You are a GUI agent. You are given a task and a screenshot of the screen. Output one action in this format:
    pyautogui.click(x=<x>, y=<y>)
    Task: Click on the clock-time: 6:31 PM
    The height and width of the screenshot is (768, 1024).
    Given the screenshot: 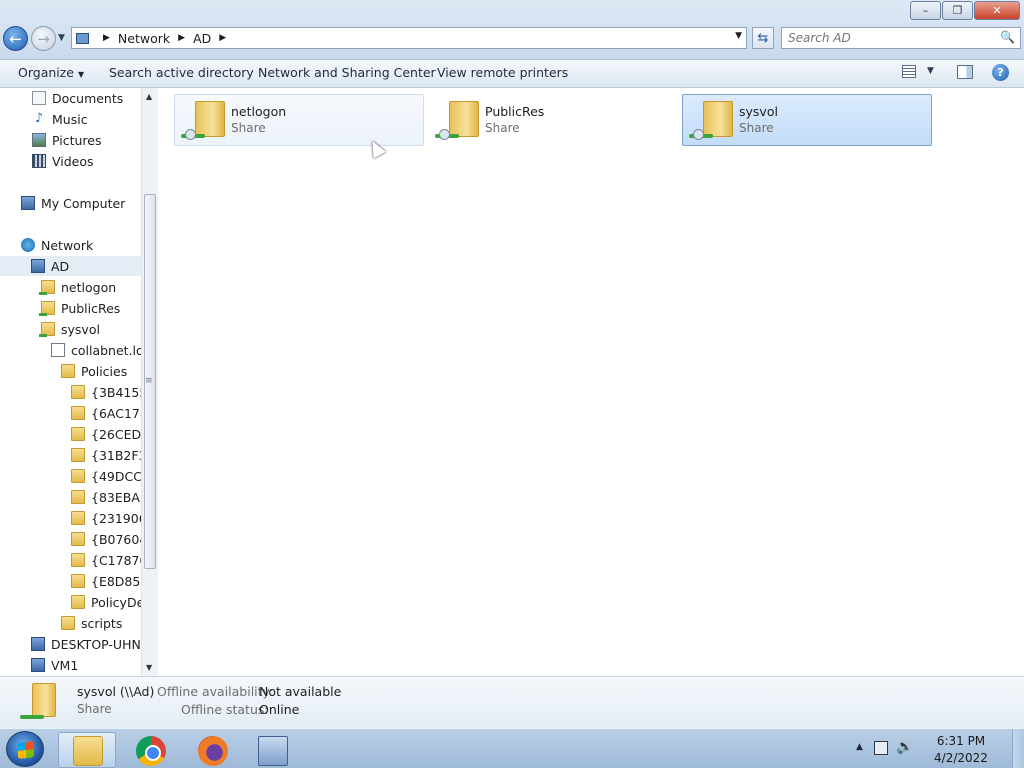 What is the action you would take?
    pyautogui.click(x=961, y=741)
    